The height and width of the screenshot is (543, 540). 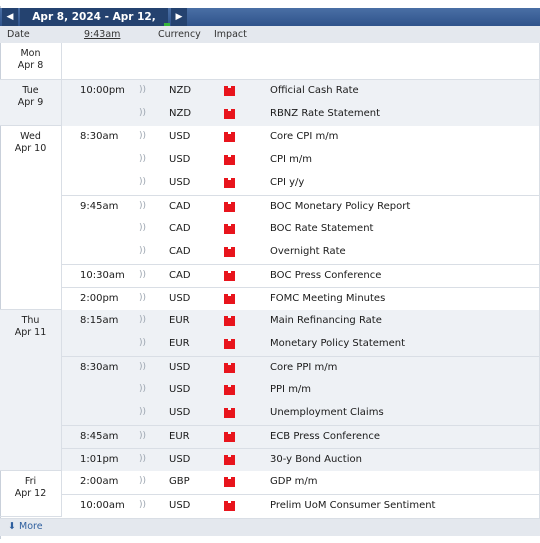 What do you see at coordinates (287, 182) in the screenshot?
I see `event-name: CPI y/y` at bounding box center [287, 182].